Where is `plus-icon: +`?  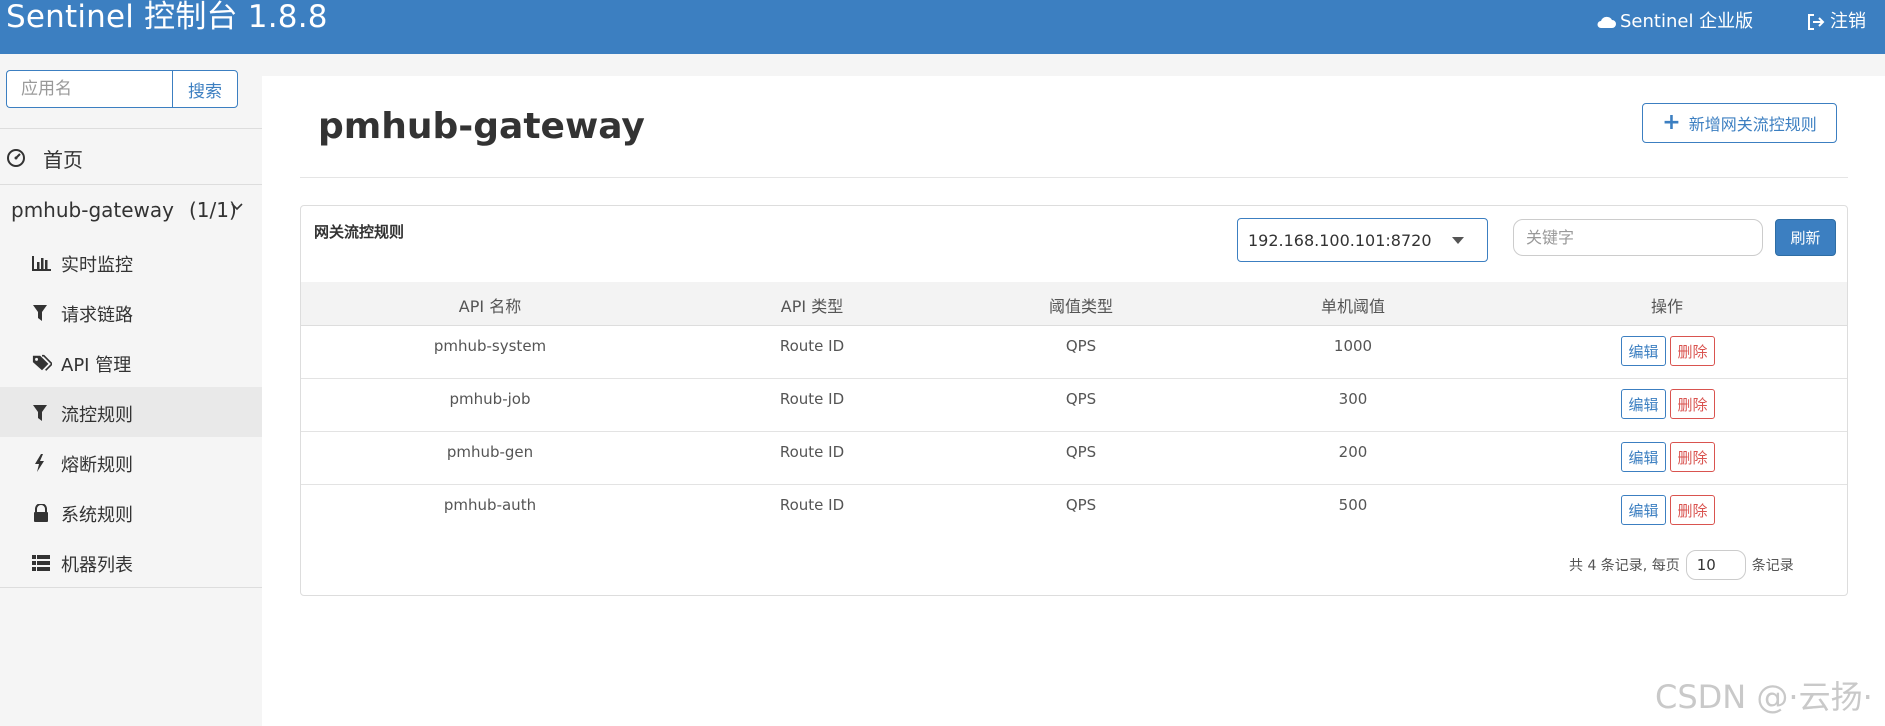 plus-icon: + is located at coordinates (1671, 122).